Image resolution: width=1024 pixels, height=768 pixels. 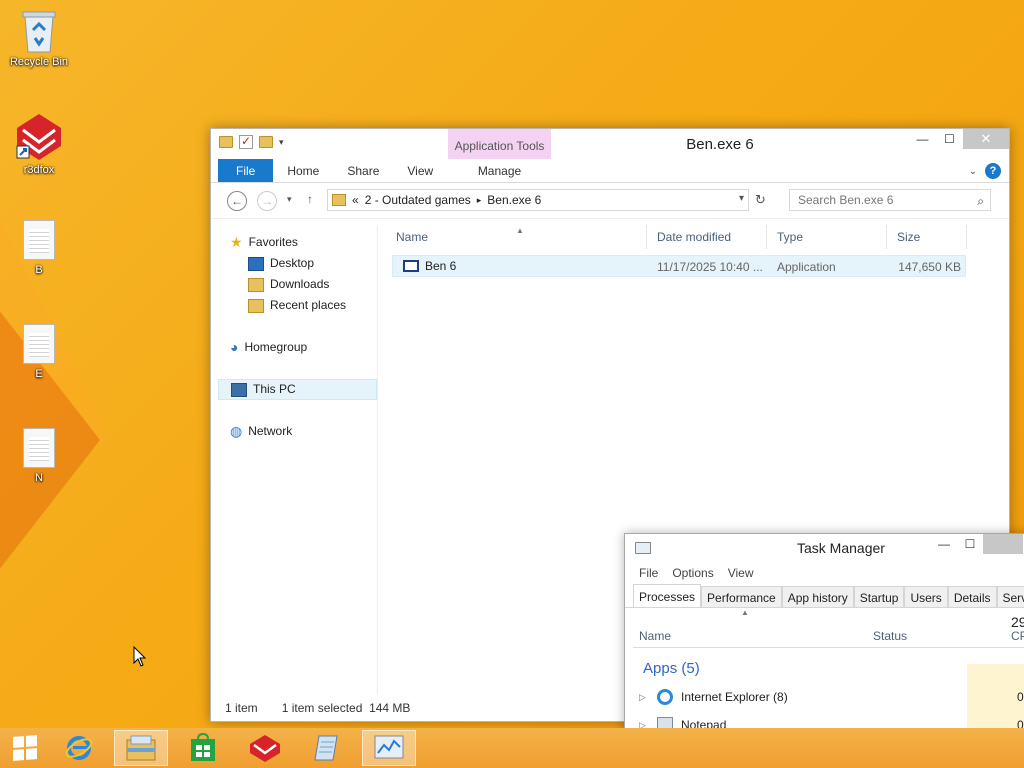 I want to click on application-icon, so click(x=411, y=266).